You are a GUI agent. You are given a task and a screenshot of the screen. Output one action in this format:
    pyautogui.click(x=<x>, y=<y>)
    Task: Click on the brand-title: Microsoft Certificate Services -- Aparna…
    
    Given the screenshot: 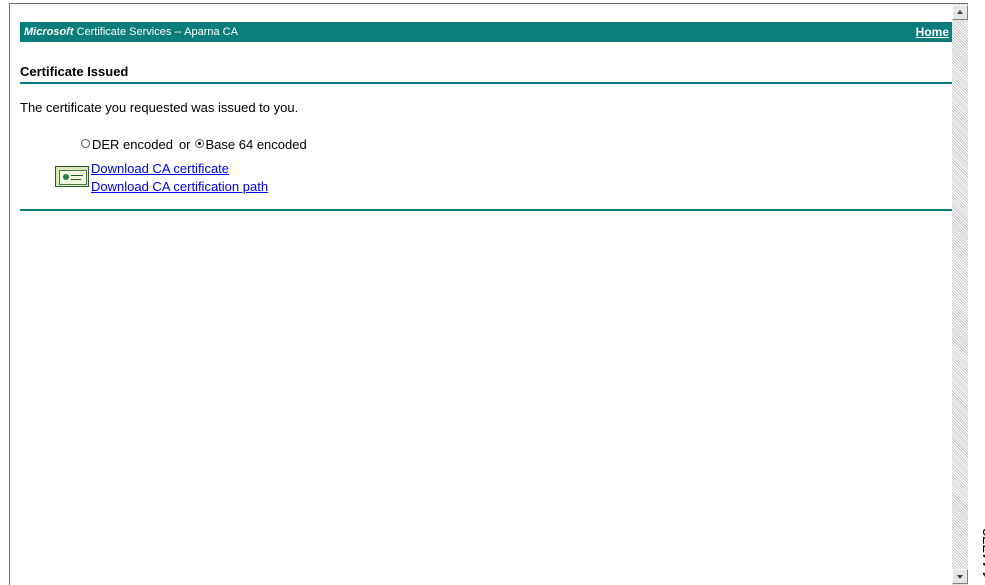 What is the action you would take?
    pyautogui.click(x=131, y=32)
    